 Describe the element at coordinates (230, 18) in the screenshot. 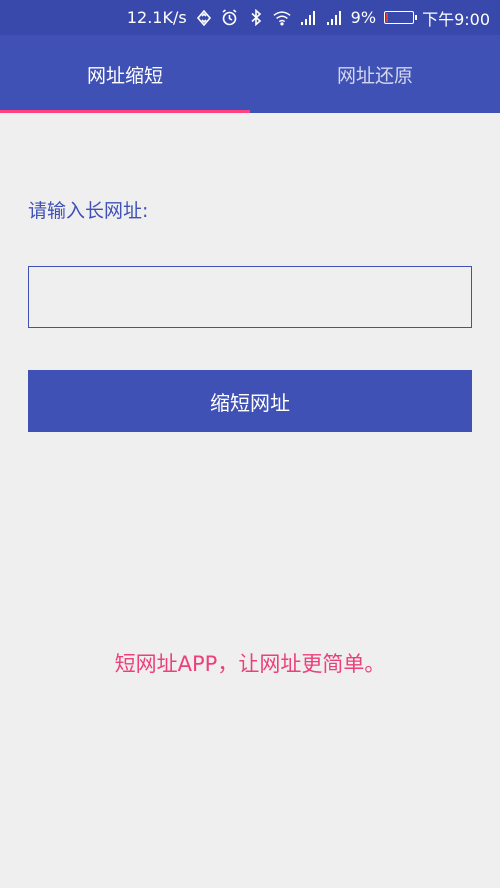

I see `alarm-icon` at that location.